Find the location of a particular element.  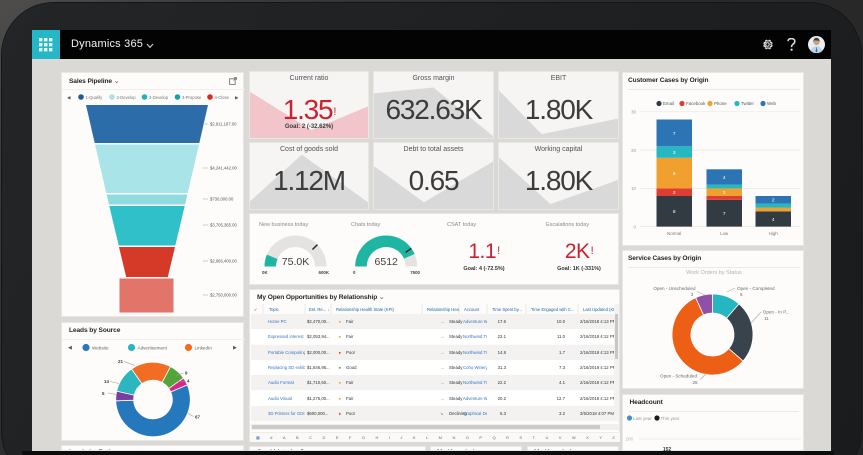

svg-text: 67 is located at coordinates (197, 417).